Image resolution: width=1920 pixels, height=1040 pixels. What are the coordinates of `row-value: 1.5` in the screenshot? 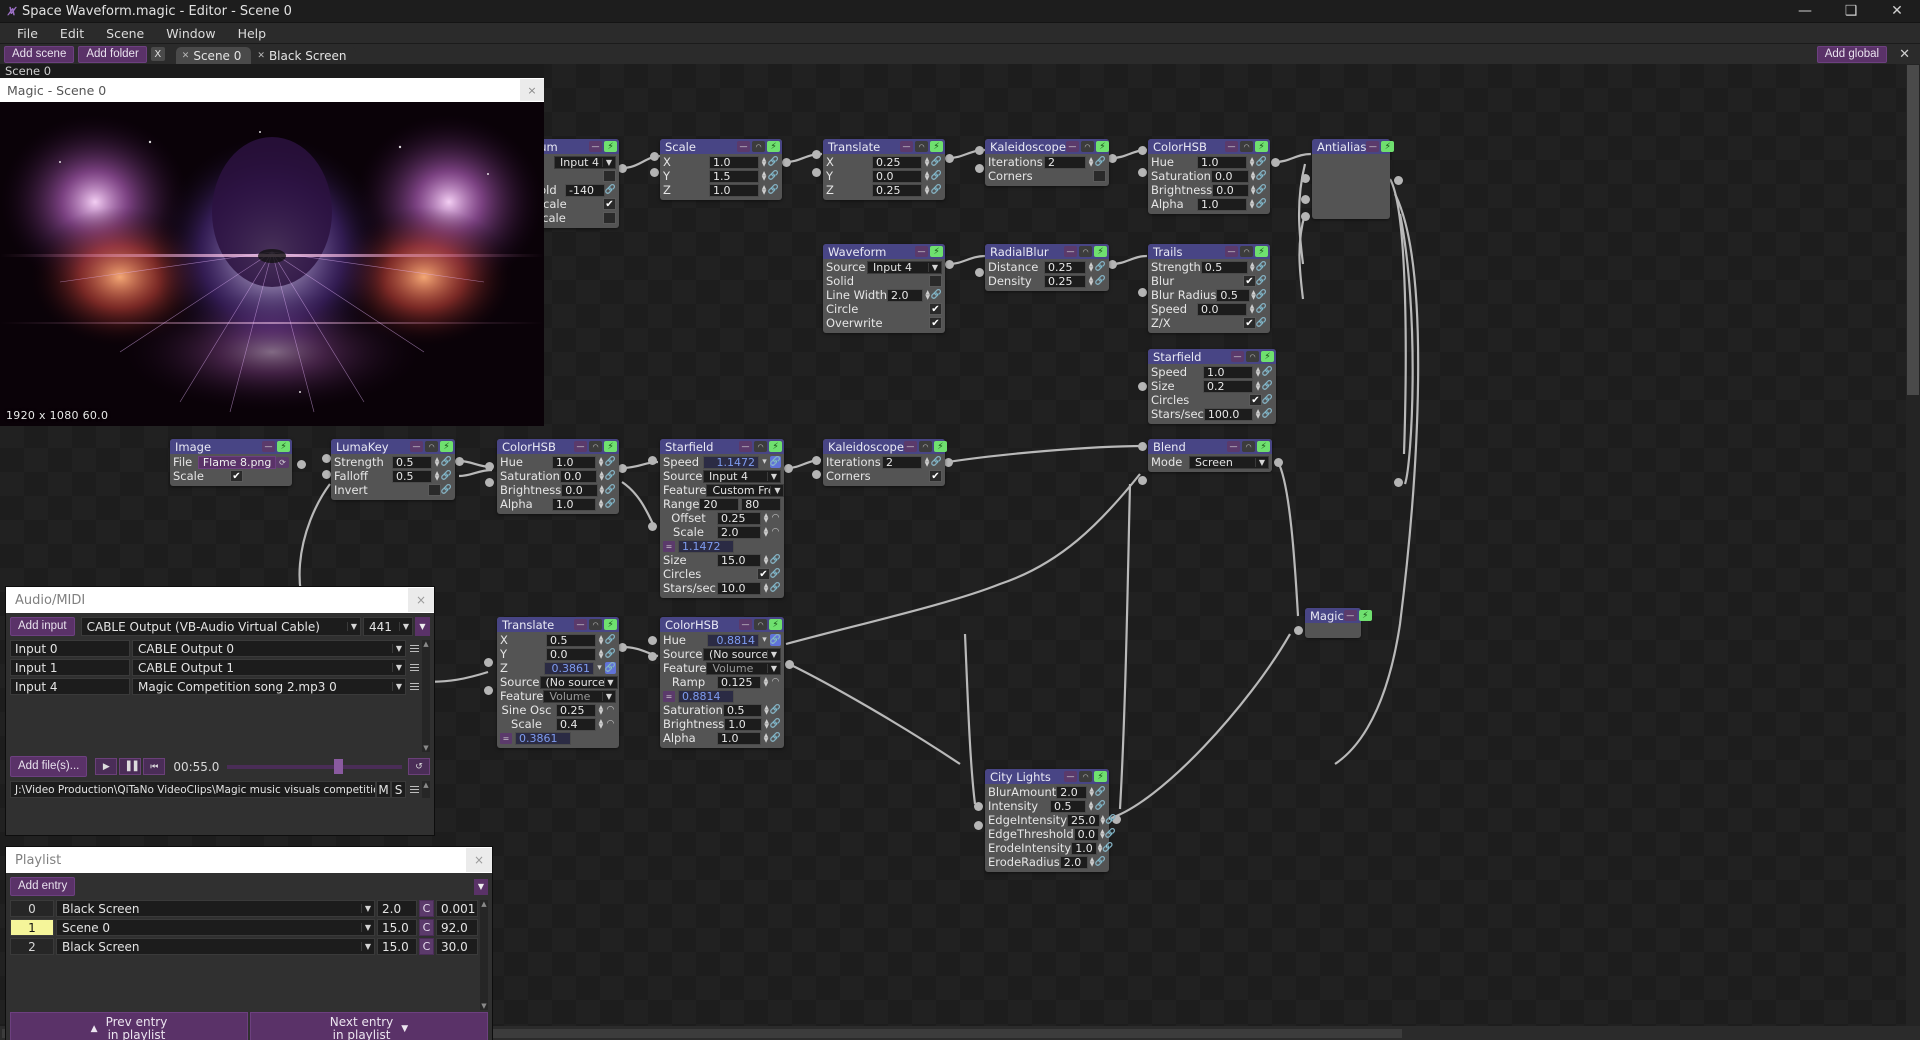 It's located at (734, 176).